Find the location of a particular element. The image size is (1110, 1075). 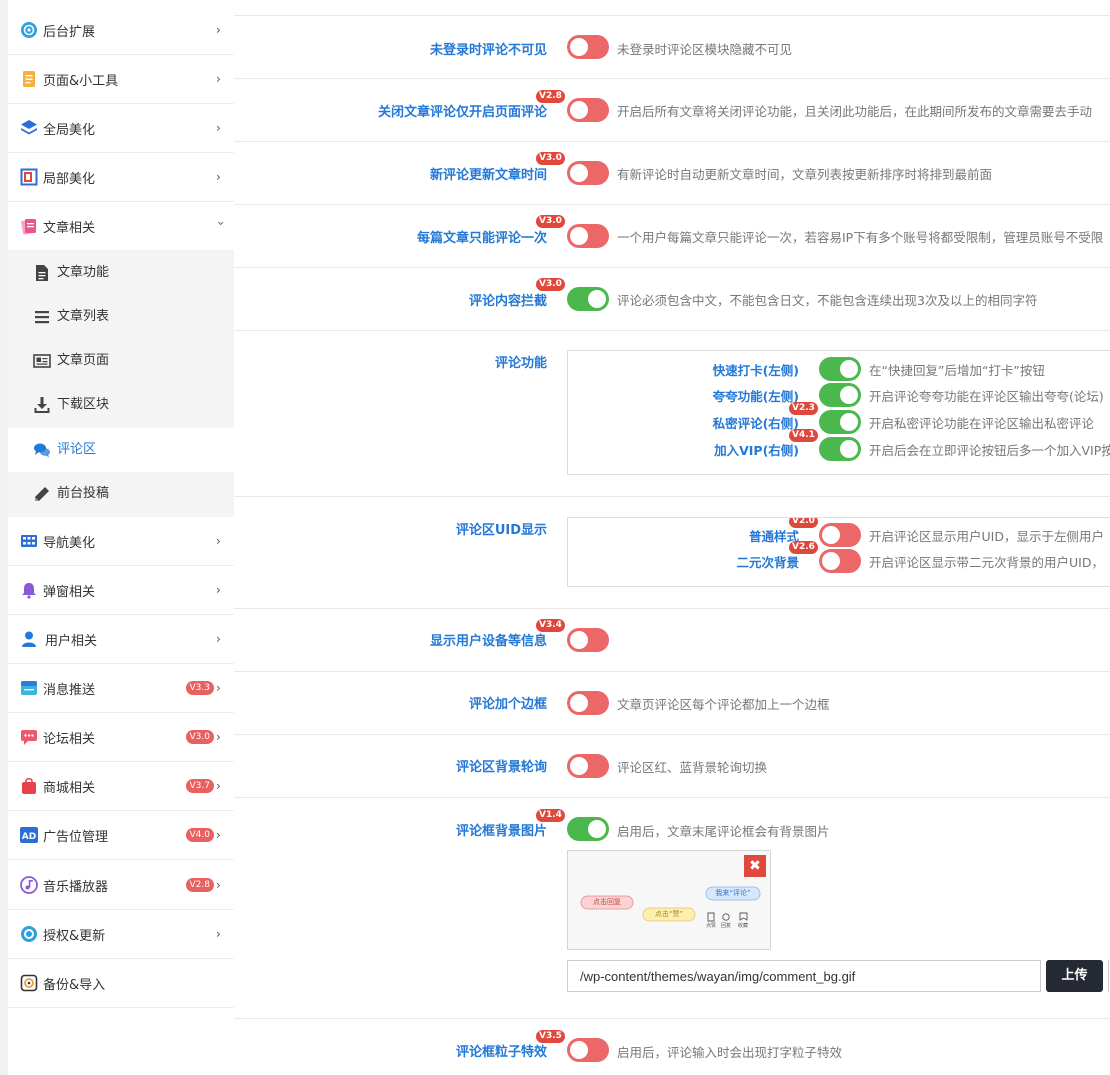

download-icon is located at coordinates (42, 405).